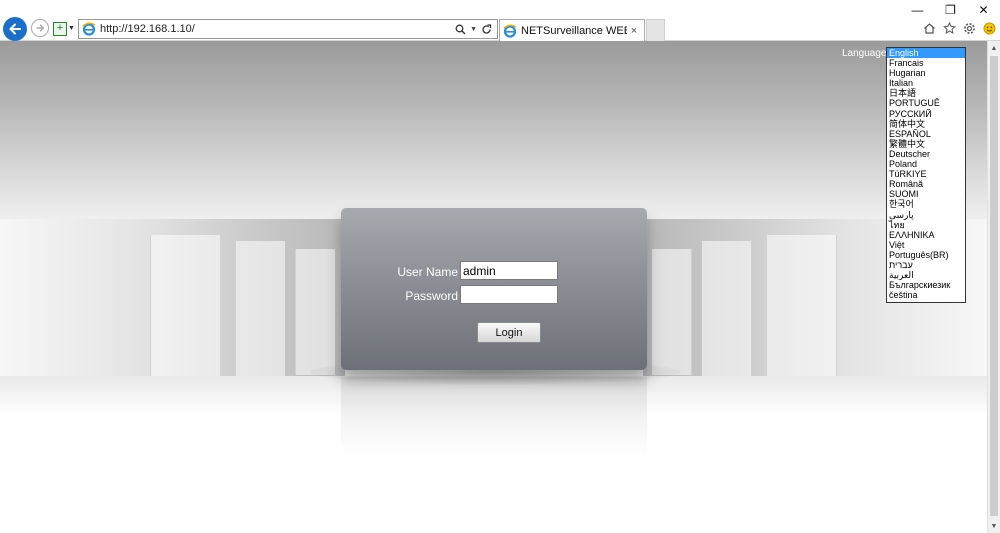 This screenshot has width=1000, height=533. I want to click on password-input, so click(509, 294).